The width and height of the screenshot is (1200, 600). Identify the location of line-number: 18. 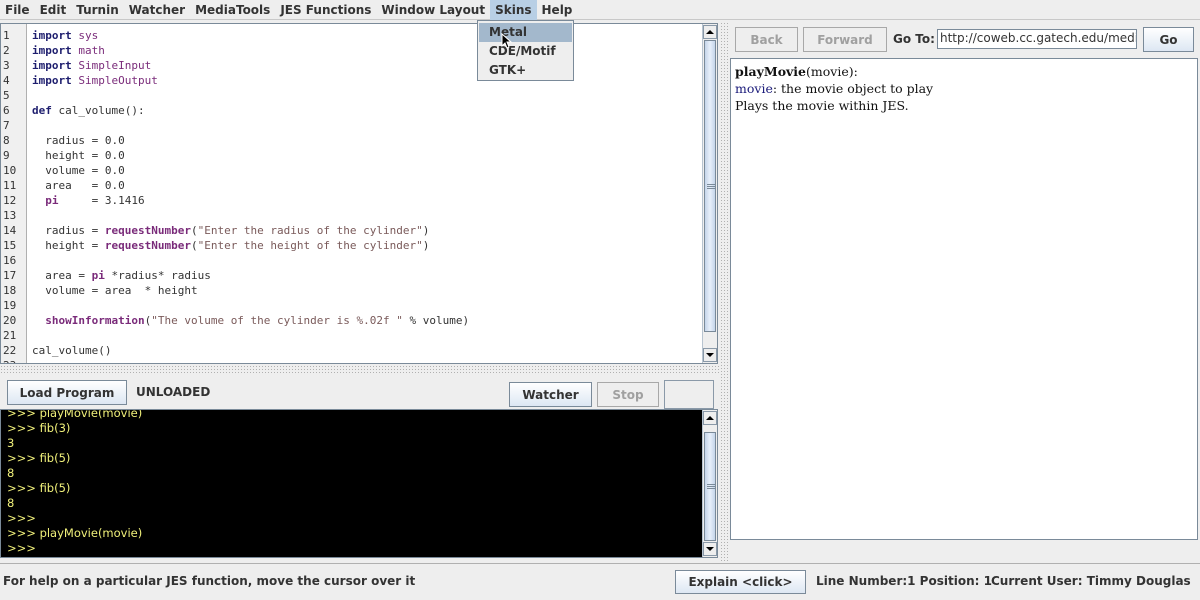
(10, 290).